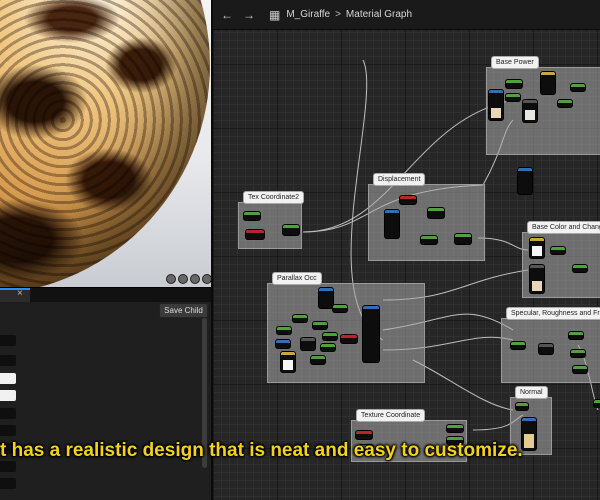 This screenshot has height=500, width=600. What do you see at coordinates (227, 15) in the screenshot?
I see `back-arrow-icon: ←` at bounding box center [227, 15].